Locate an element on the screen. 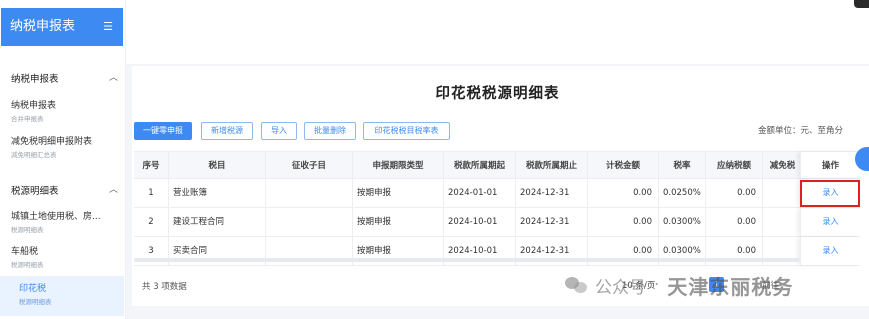 The image size is (869, 319). cell-rate: 0.0250% is located at coordinates (681, 193).